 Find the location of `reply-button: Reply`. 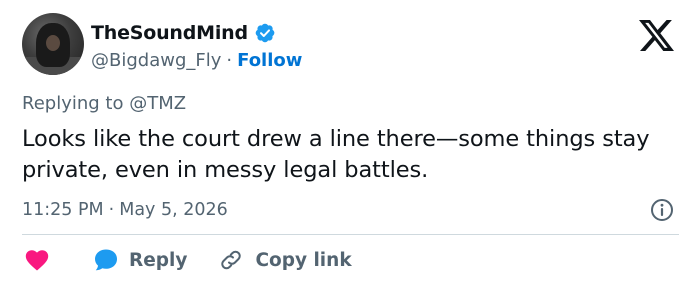

reply-button: Reply is located at coordinates (140, 260).